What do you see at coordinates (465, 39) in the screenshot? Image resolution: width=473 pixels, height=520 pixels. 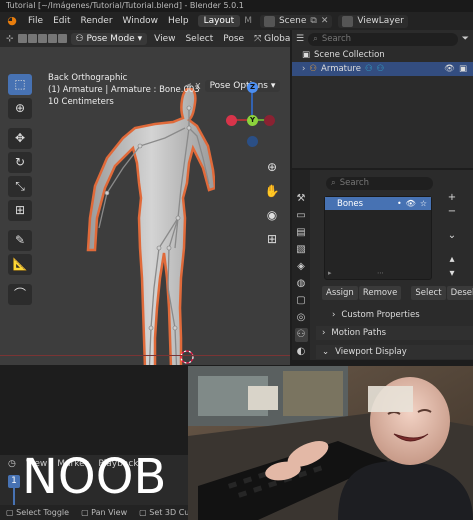 I see `filter-icon: ⏷` at bounding box center [465, 39].